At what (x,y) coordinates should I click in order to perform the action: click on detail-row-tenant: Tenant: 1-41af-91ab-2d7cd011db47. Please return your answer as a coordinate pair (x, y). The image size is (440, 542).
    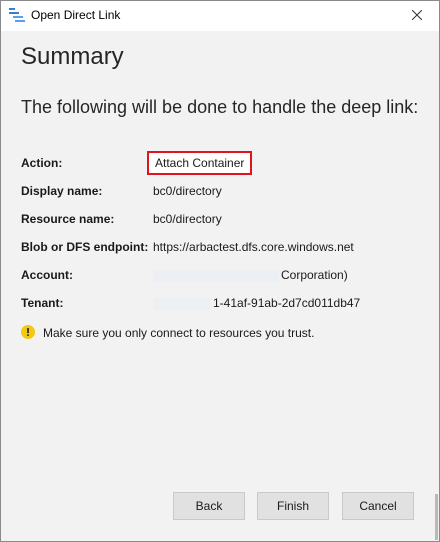
    Looking at the image, I should click on (226, 303).